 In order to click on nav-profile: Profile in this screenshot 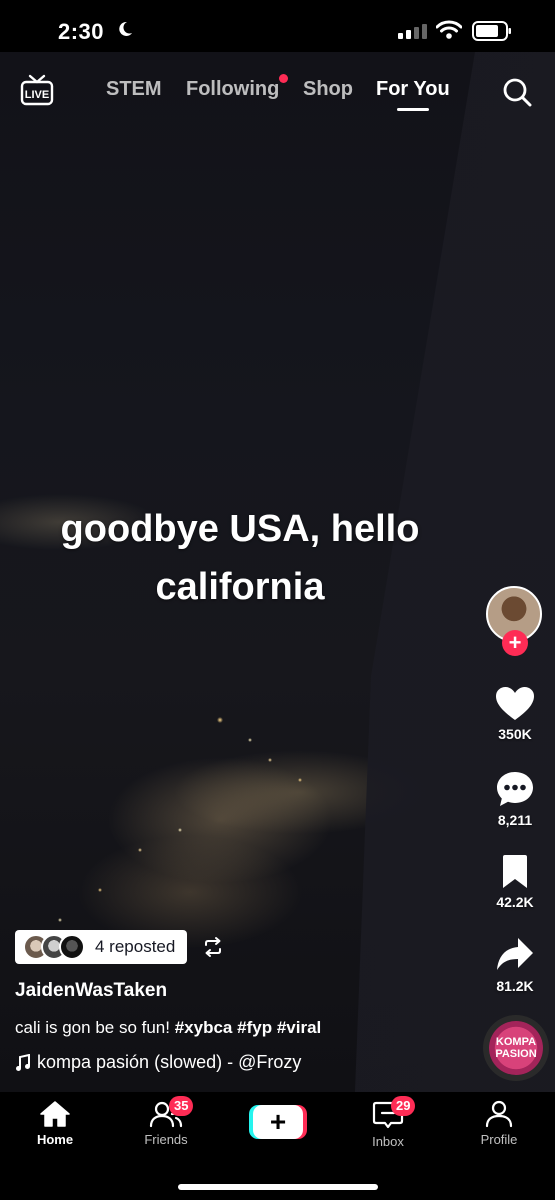, I will do `click(499, 1123)`.